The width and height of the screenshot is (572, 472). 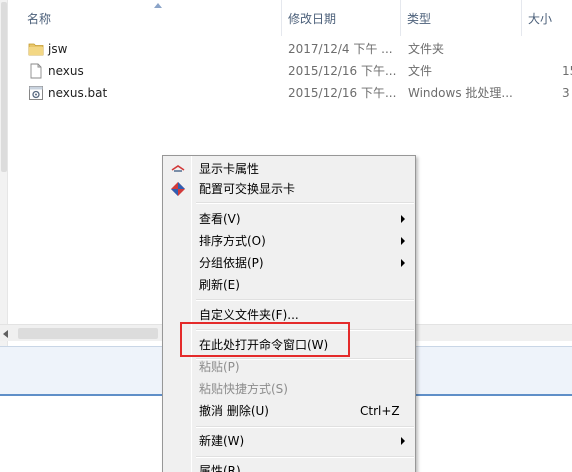 I want to click on column-header-bar: 名称 修改日期 类型 大小, so click(x=290, y=18).